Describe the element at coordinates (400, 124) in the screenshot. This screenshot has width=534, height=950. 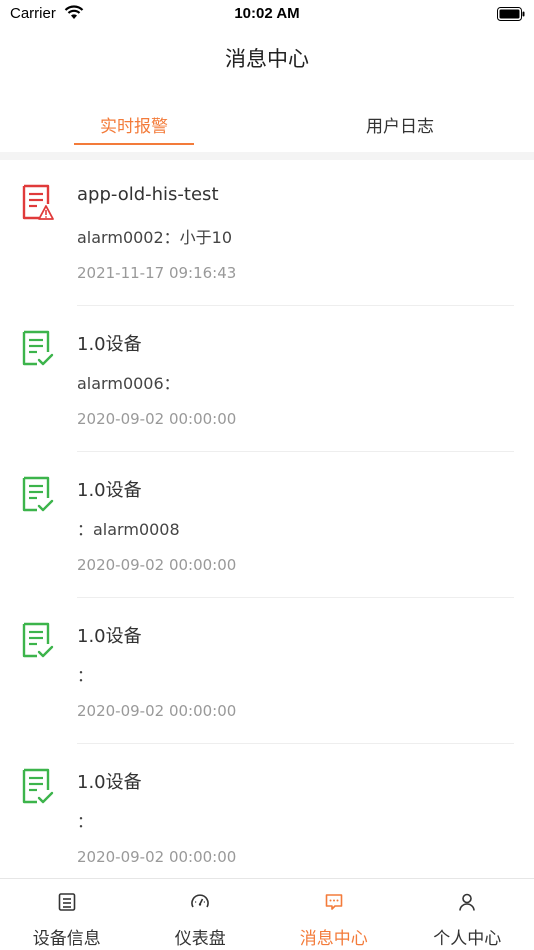
I see `tab-user-log: 用户日志` at that location.